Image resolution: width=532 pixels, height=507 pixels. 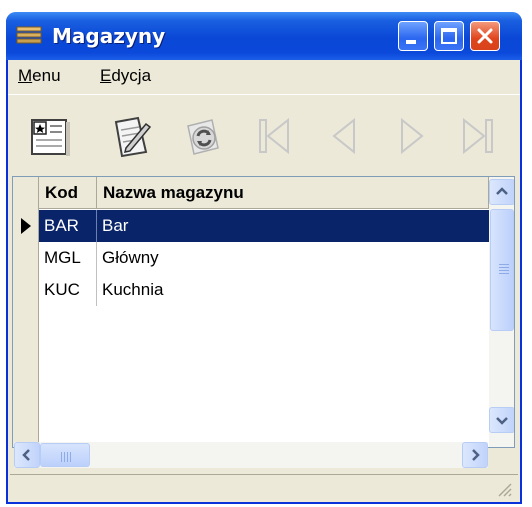 What do you see at coordinates (68, 258) in the screenshot?
I see `cell-code: MGL` at bounding box center [68, 258].